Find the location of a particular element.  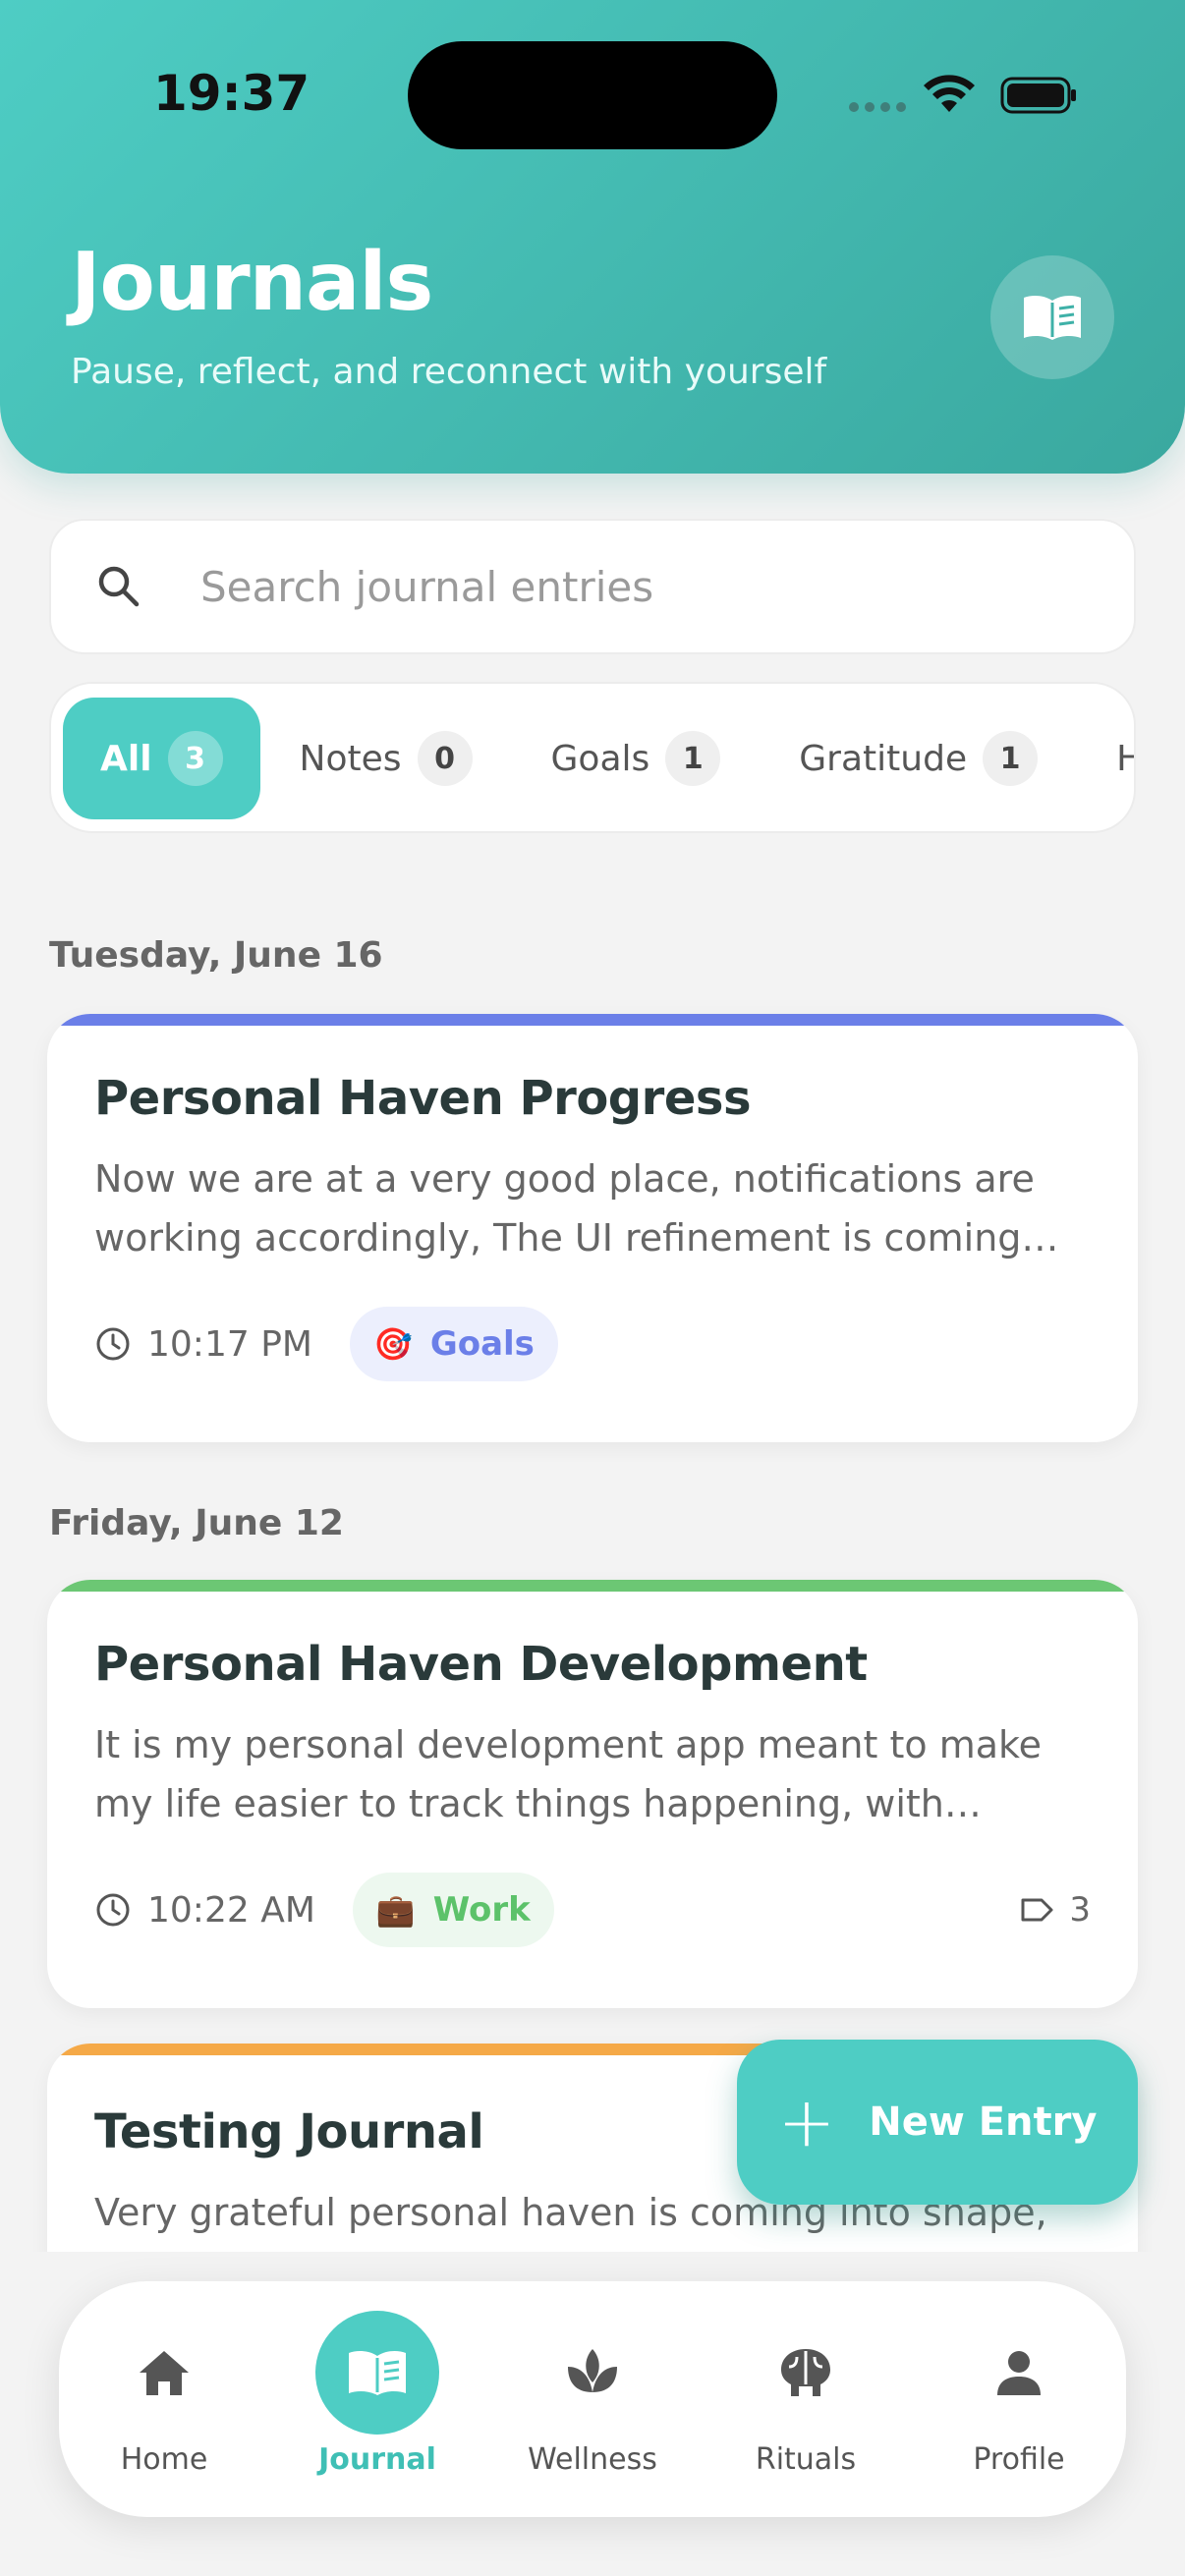

nav-item-profile: Profile is located at coordinates (1019, 2399).